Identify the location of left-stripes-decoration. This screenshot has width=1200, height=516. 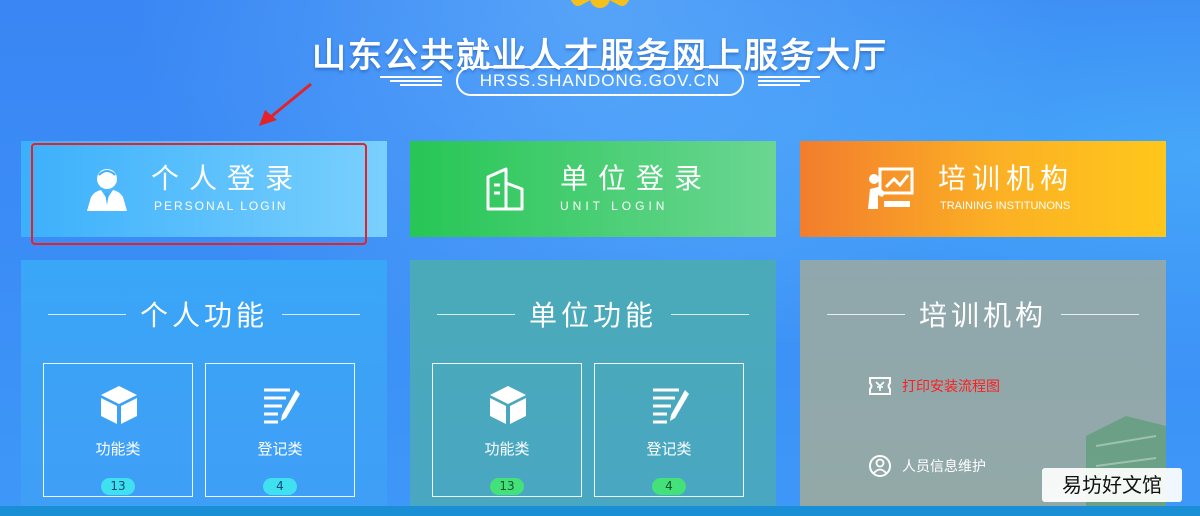
(410, 81).